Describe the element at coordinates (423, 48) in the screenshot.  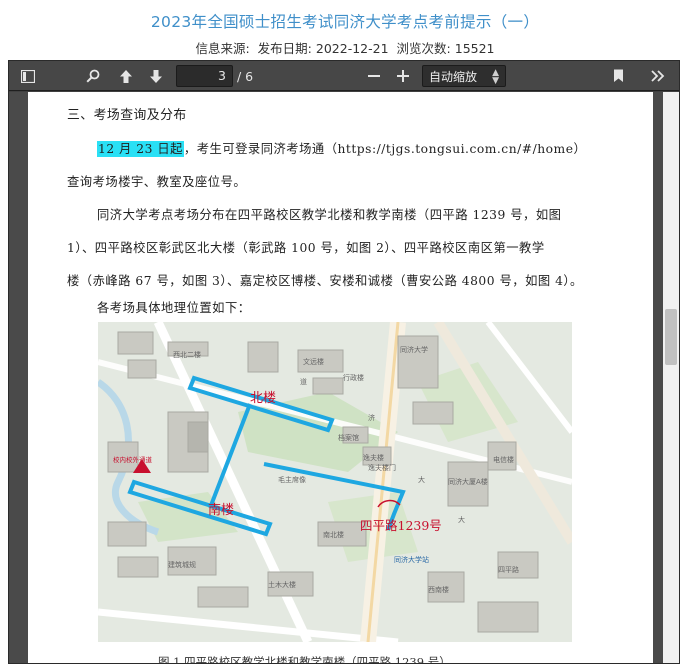
I see `views-label: 浏览次数:` at that location.